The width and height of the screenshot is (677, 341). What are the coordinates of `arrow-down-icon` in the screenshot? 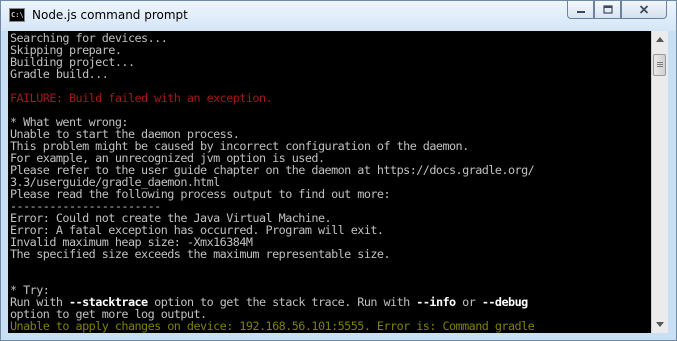 It's located at (660, 324).